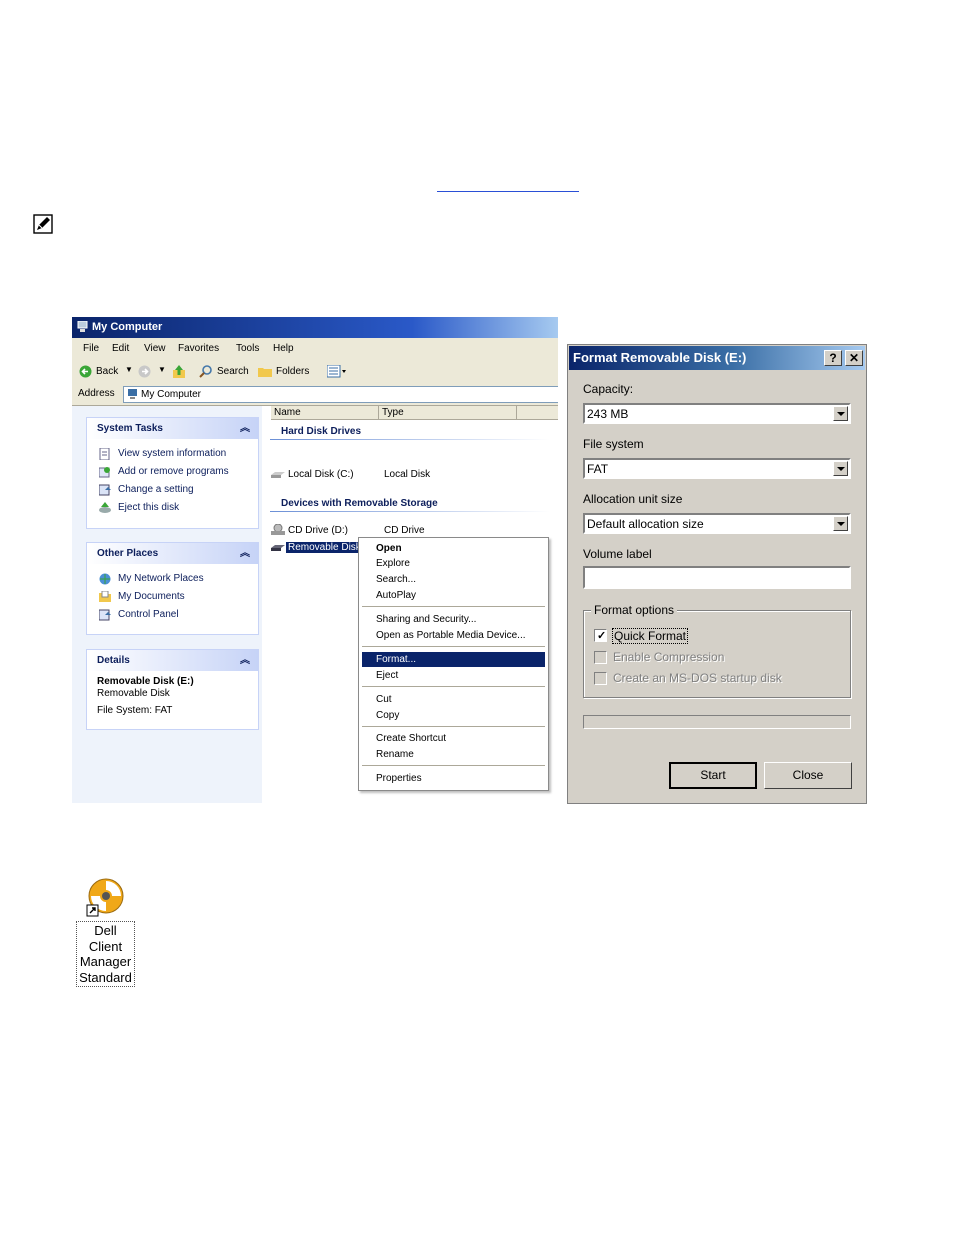  I want to click on details-header: Details ︽, so click(172, 660).